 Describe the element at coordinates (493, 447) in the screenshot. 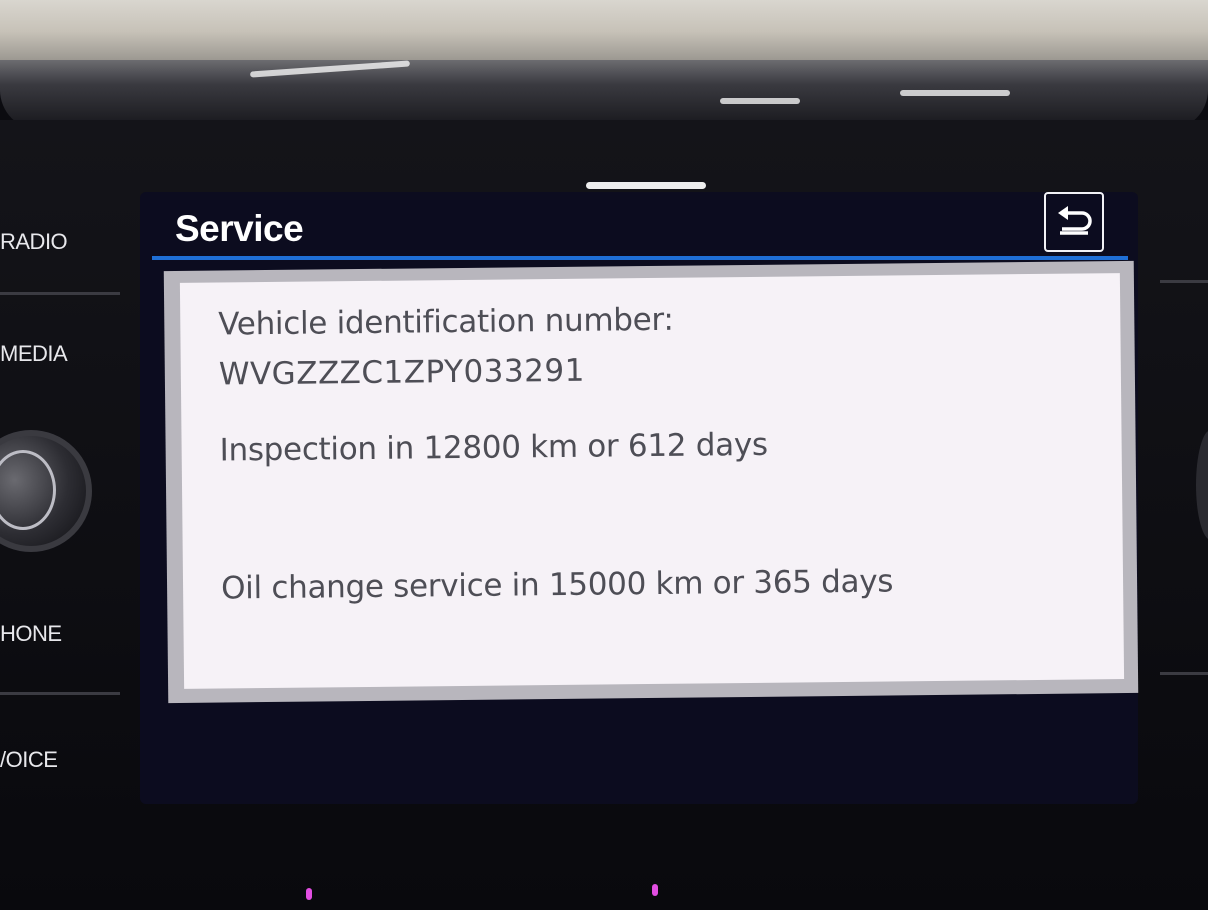

I see `inspection-due: Inspection in 12800 km or 612 days` at that location.